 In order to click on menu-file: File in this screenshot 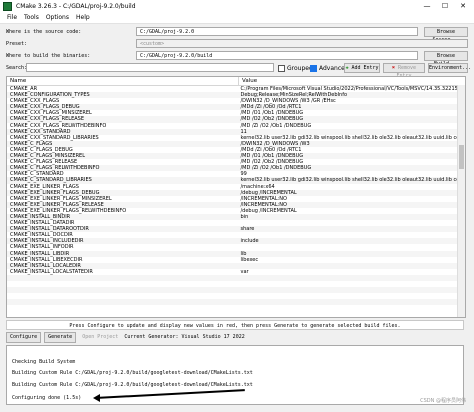, I will do `click(12, 17)`.